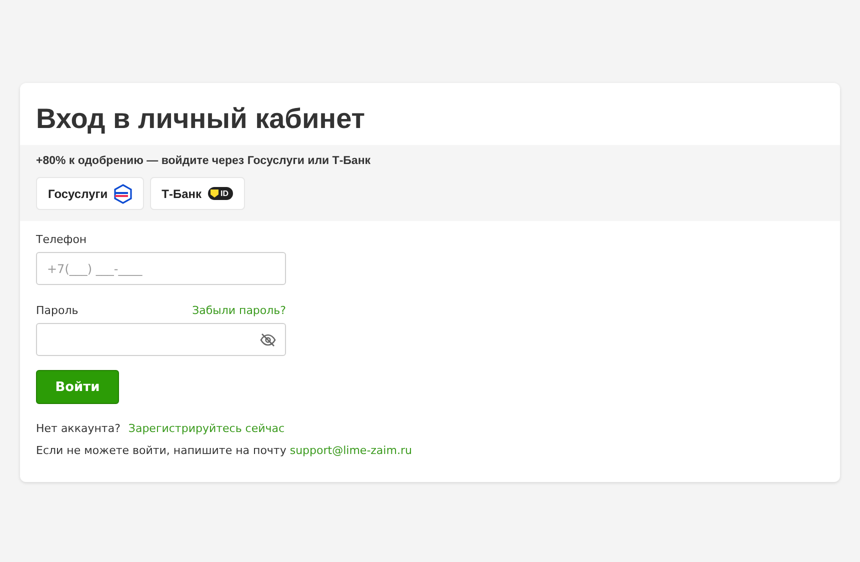 The height and width of the screenshot is (562, 860). What do you see at coordinates (220, 193) in the screenshot?
I see `id-badge: ID` at bounding box center [220, 193].